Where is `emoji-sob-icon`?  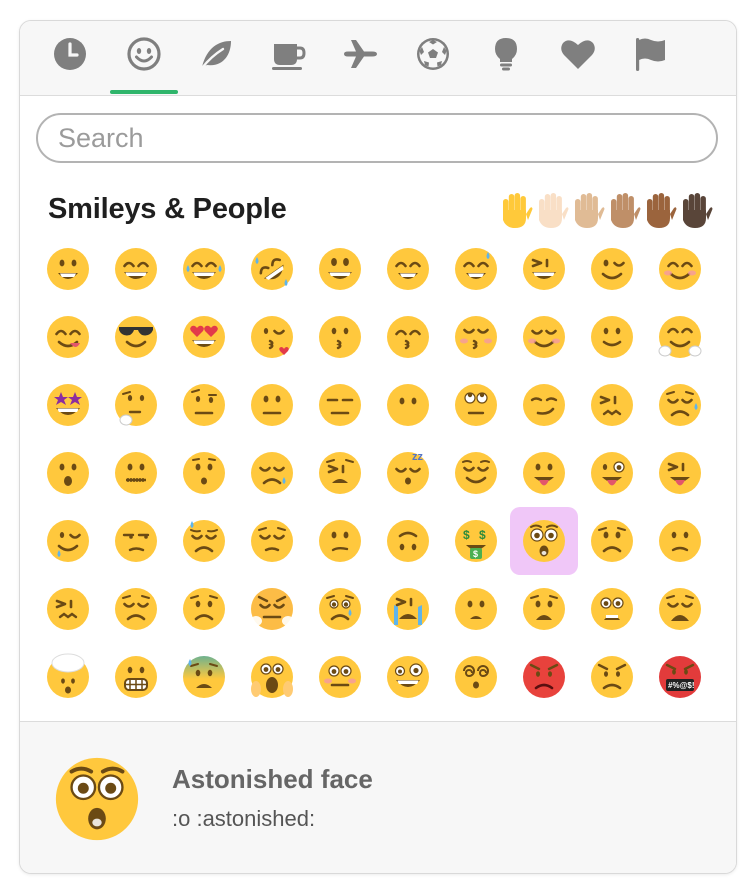
emoji-sob-icon is located at coordinates (408, 609).